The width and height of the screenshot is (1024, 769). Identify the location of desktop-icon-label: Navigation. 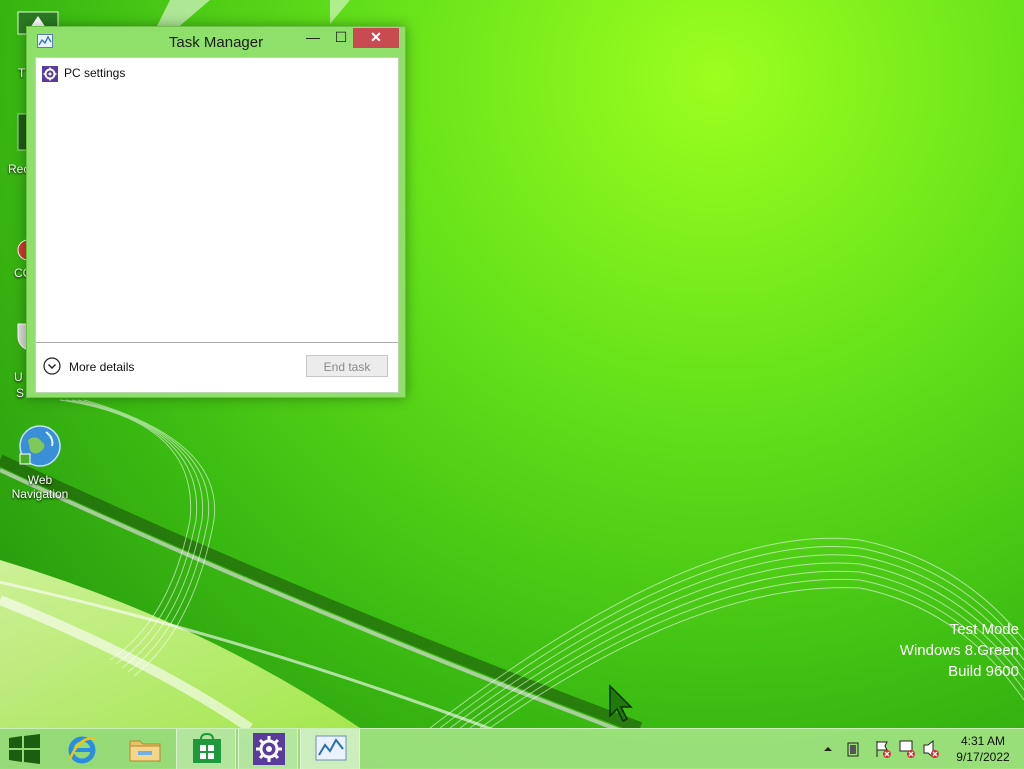
(40, 494).